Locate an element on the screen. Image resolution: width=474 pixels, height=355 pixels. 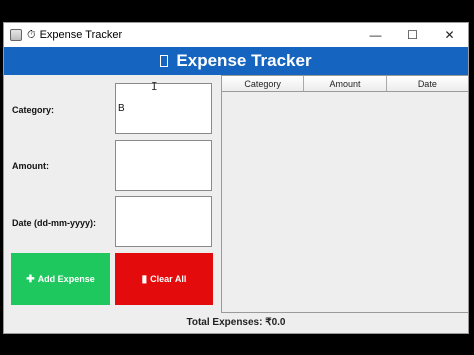
ibeam-cursor-icon: I is located at coordinates (154, 86).